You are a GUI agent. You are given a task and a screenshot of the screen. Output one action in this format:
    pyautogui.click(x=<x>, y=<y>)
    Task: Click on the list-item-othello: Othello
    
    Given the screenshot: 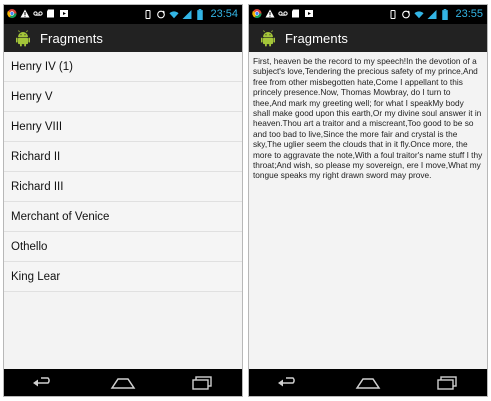 What is the action you would take?
    pyautogui.click(x=123, y=247)
    